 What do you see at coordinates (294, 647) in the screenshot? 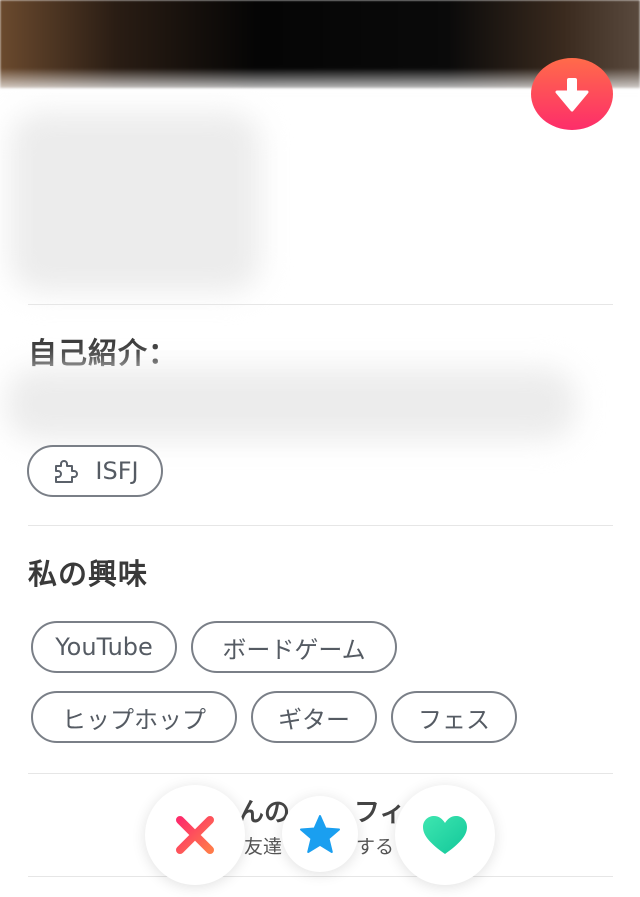
I see `interest-tag: ボードゲーム` at bounding box center [294, 647].